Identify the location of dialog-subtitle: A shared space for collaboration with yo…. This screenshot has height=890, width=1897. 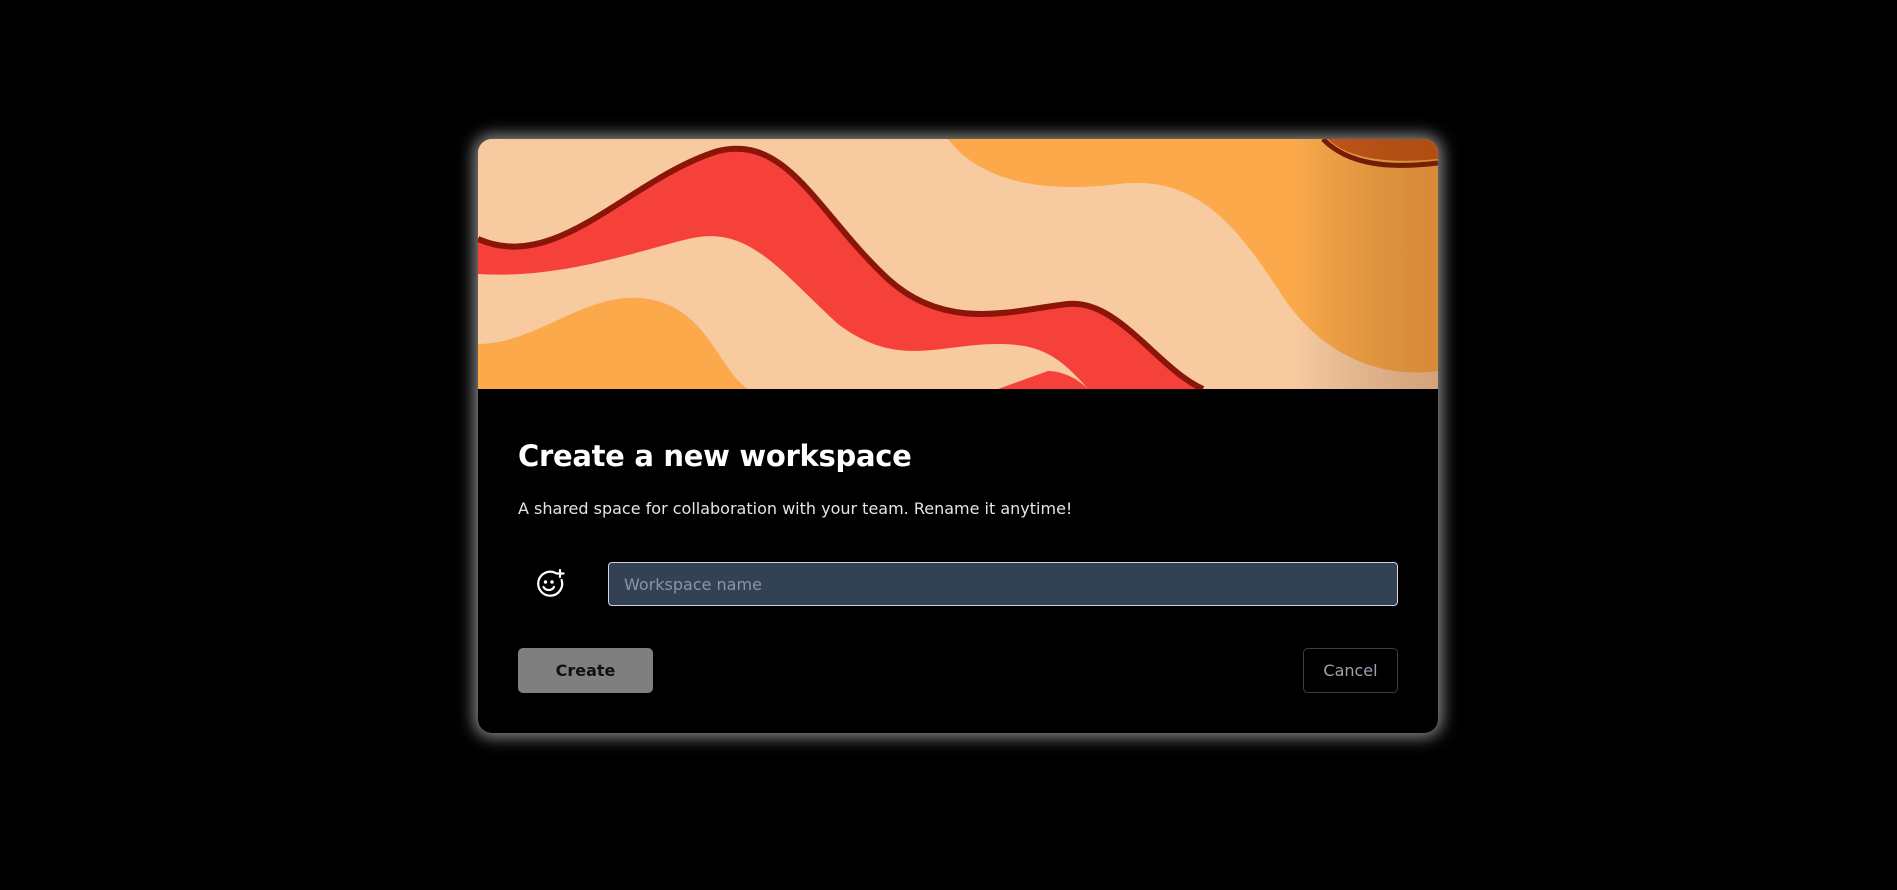
(795, 508).